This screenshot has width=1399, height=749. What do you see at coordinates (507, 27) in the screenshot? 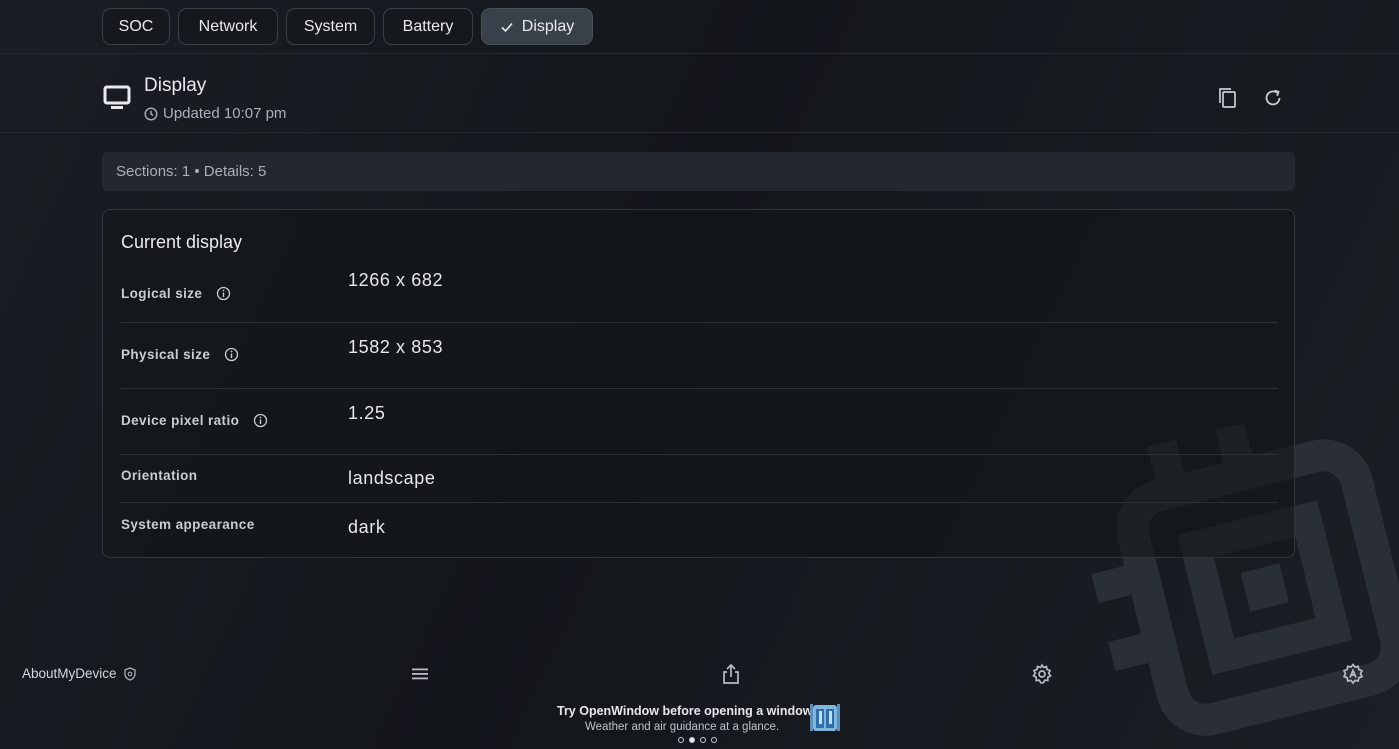
I see `check-icon` at bounding box center [507, 27].